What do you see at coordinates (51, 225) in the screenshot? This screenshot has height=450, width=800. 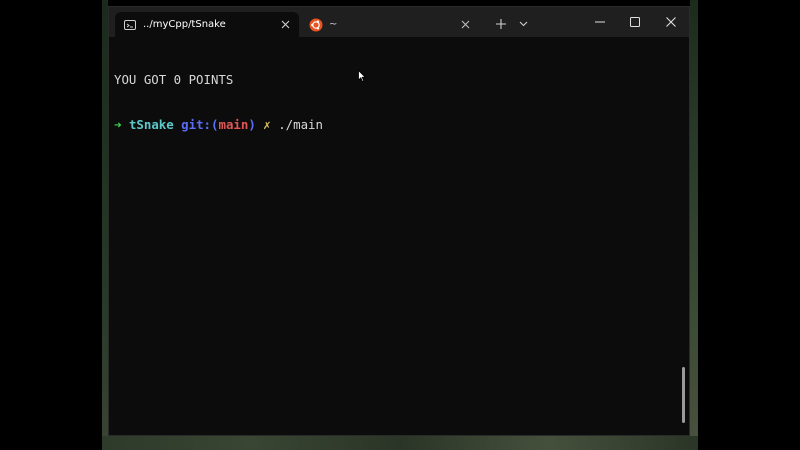 I see `desktop-backdrop-left` at bounding box center [51, 225].